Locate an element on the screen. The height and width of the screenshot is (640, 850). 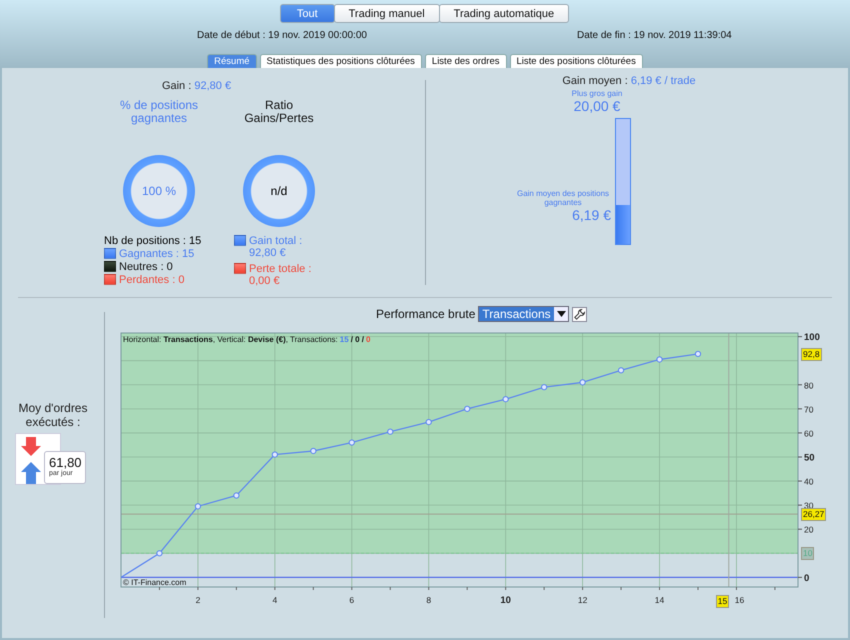
legend-label: Gagnantes : 15 is located at coordinates (156, 254).